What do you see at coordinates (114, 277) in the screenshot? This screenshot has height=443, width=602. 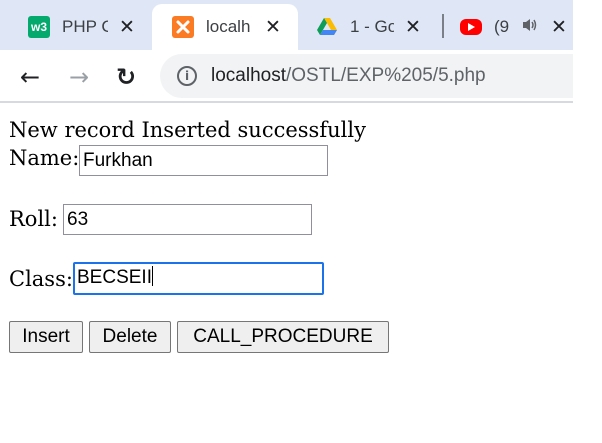 I see `class-value: BECSEII` at bounding box center [114, 277].